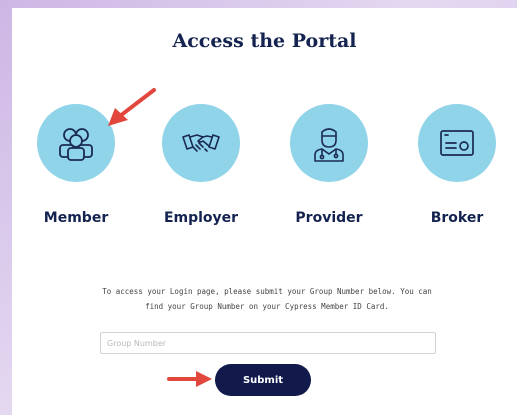  What do you see at coordinates (264, 41) in the screenshot?
I see `page-title: Access the Portal` at bounding box center [264, 41].